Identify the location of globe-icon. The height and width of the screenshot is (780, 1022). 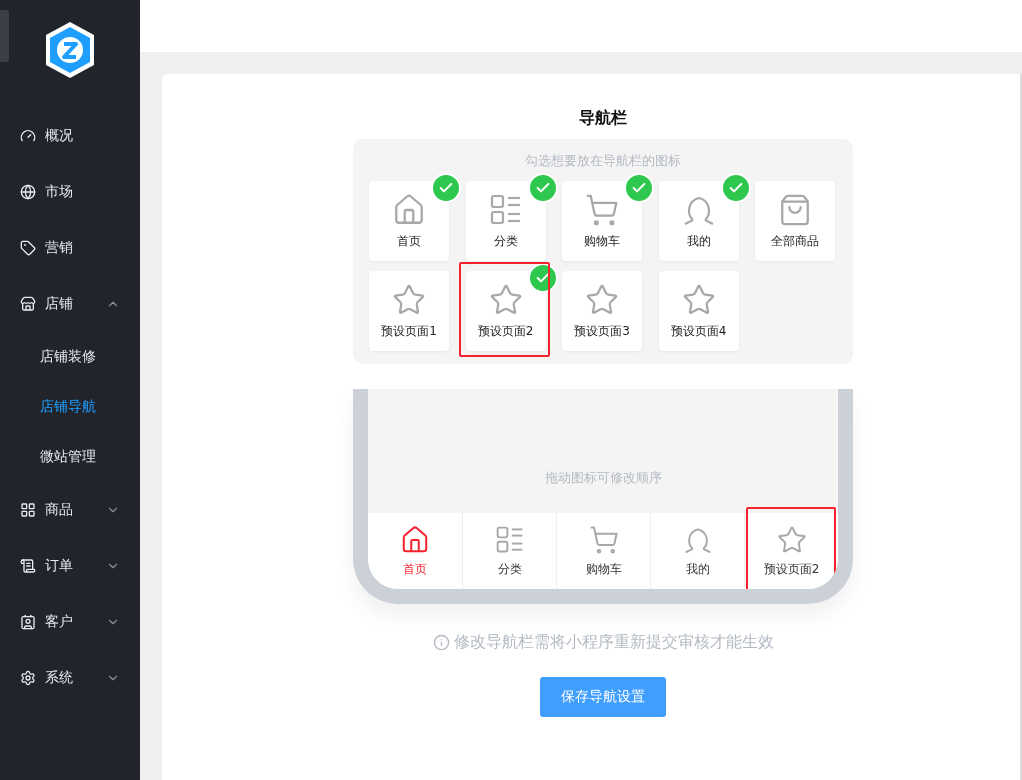
(28, 192).